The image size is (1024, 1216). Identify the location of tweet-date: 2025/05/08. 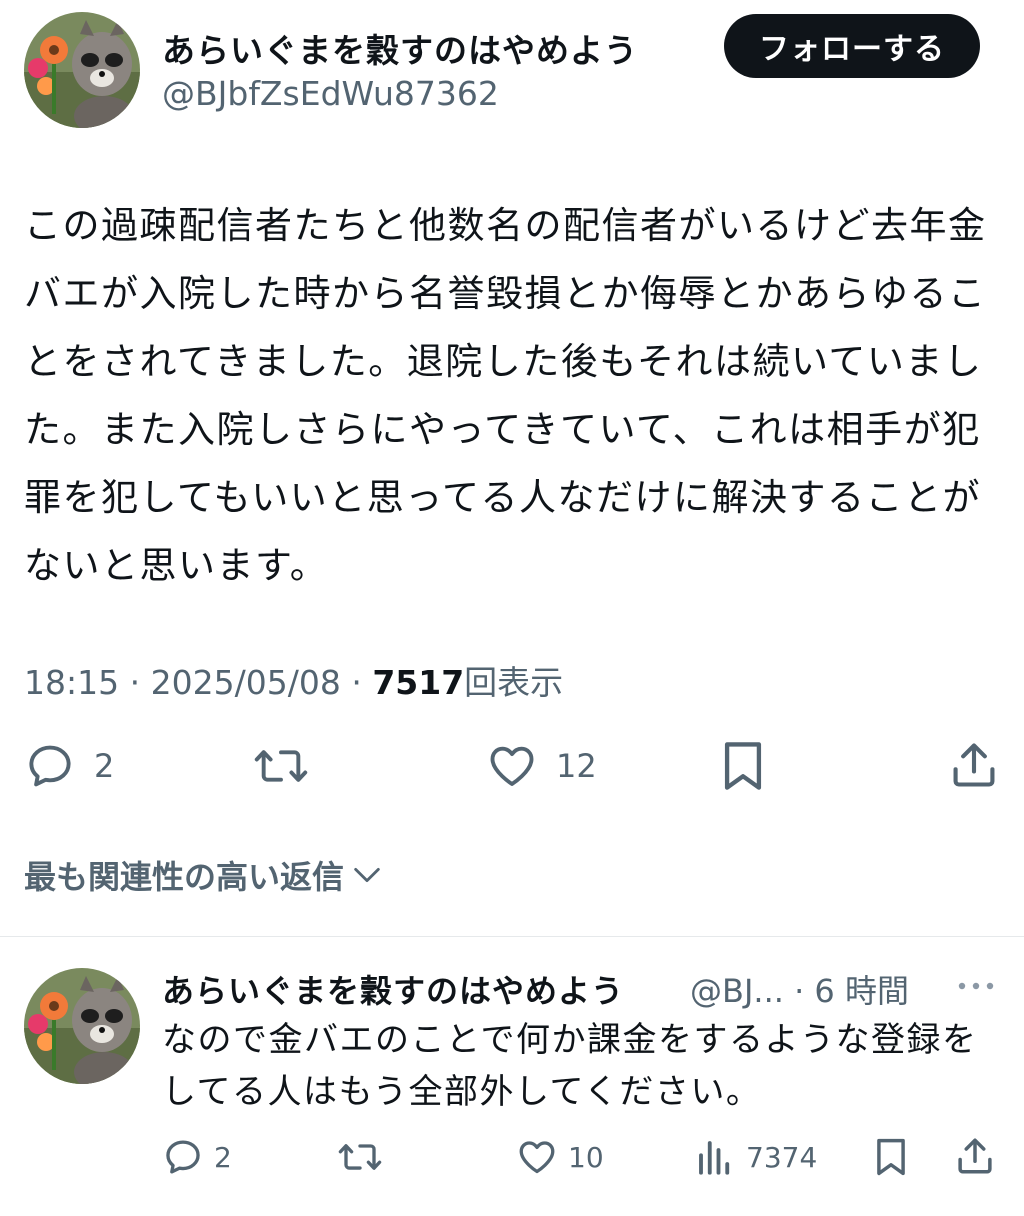
(246, 682).